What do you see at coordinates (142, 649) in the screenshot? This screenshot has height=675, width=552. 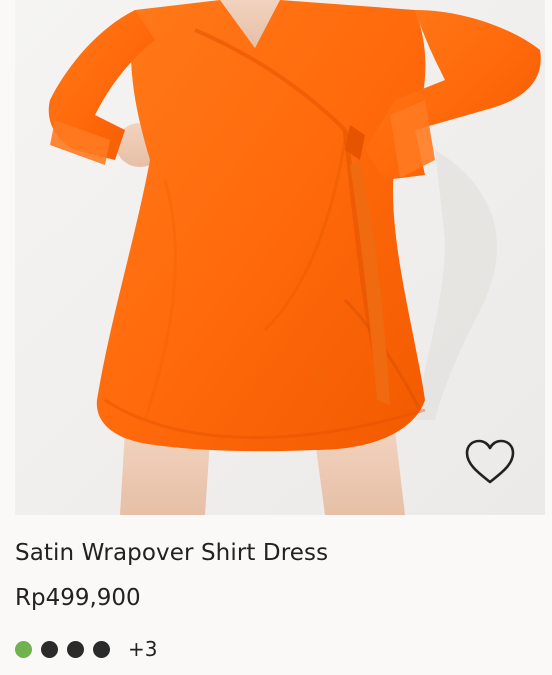 I see `more-colors-count: +3` at bounding box center [142, 649].